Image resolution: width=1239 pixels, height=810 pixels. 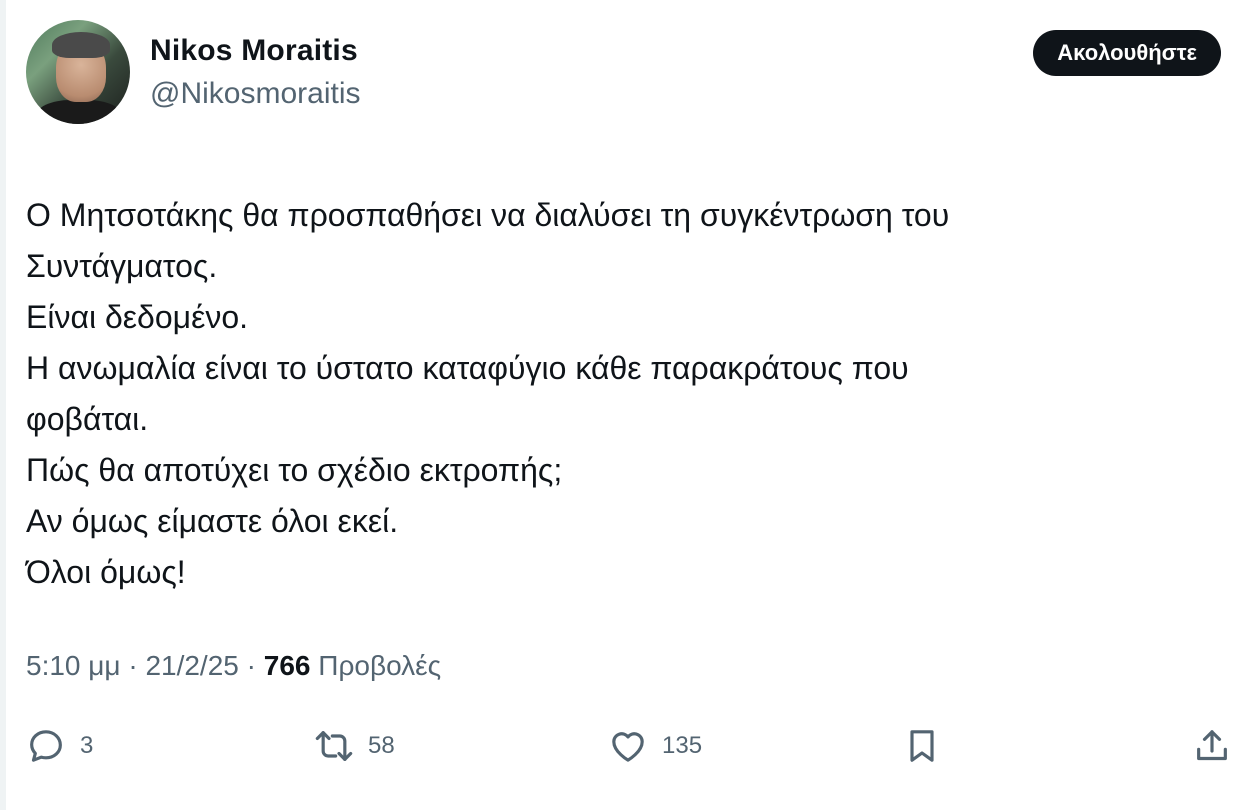 I want to click on bookmark-icon, so click(x=922, y=746).